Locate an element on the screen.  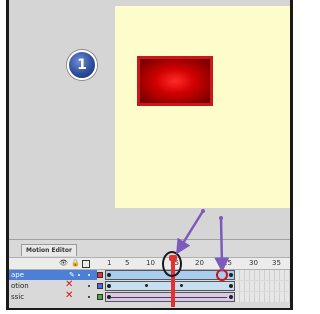
frame-tick: 30 is located at coordinates (253, 263).